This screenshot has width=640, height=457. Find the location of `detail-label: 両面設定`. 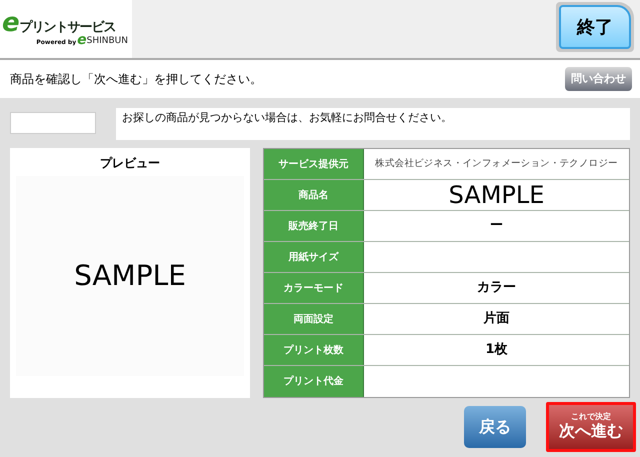

detail-label: 両面設定 is located at coordinates (314, 319).